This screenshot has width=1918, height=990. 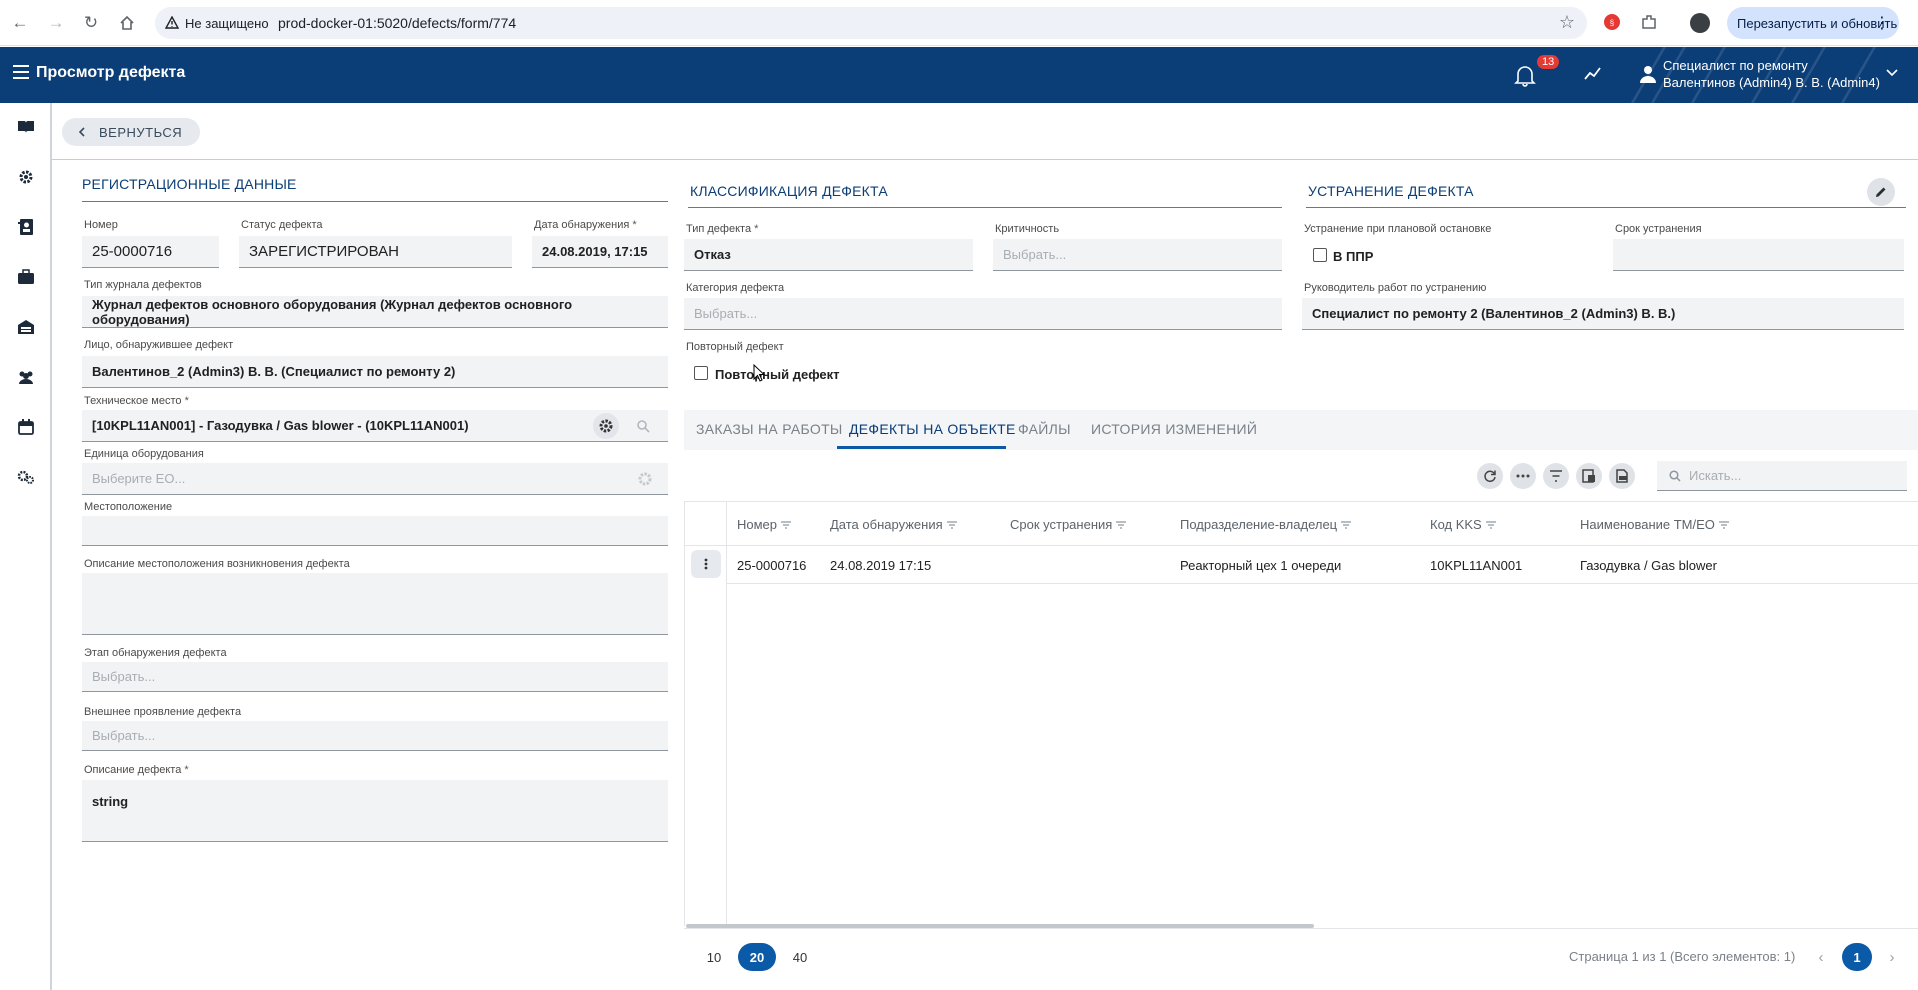 I want to click on chevron-down-icon, so click(x=1892, y=72).